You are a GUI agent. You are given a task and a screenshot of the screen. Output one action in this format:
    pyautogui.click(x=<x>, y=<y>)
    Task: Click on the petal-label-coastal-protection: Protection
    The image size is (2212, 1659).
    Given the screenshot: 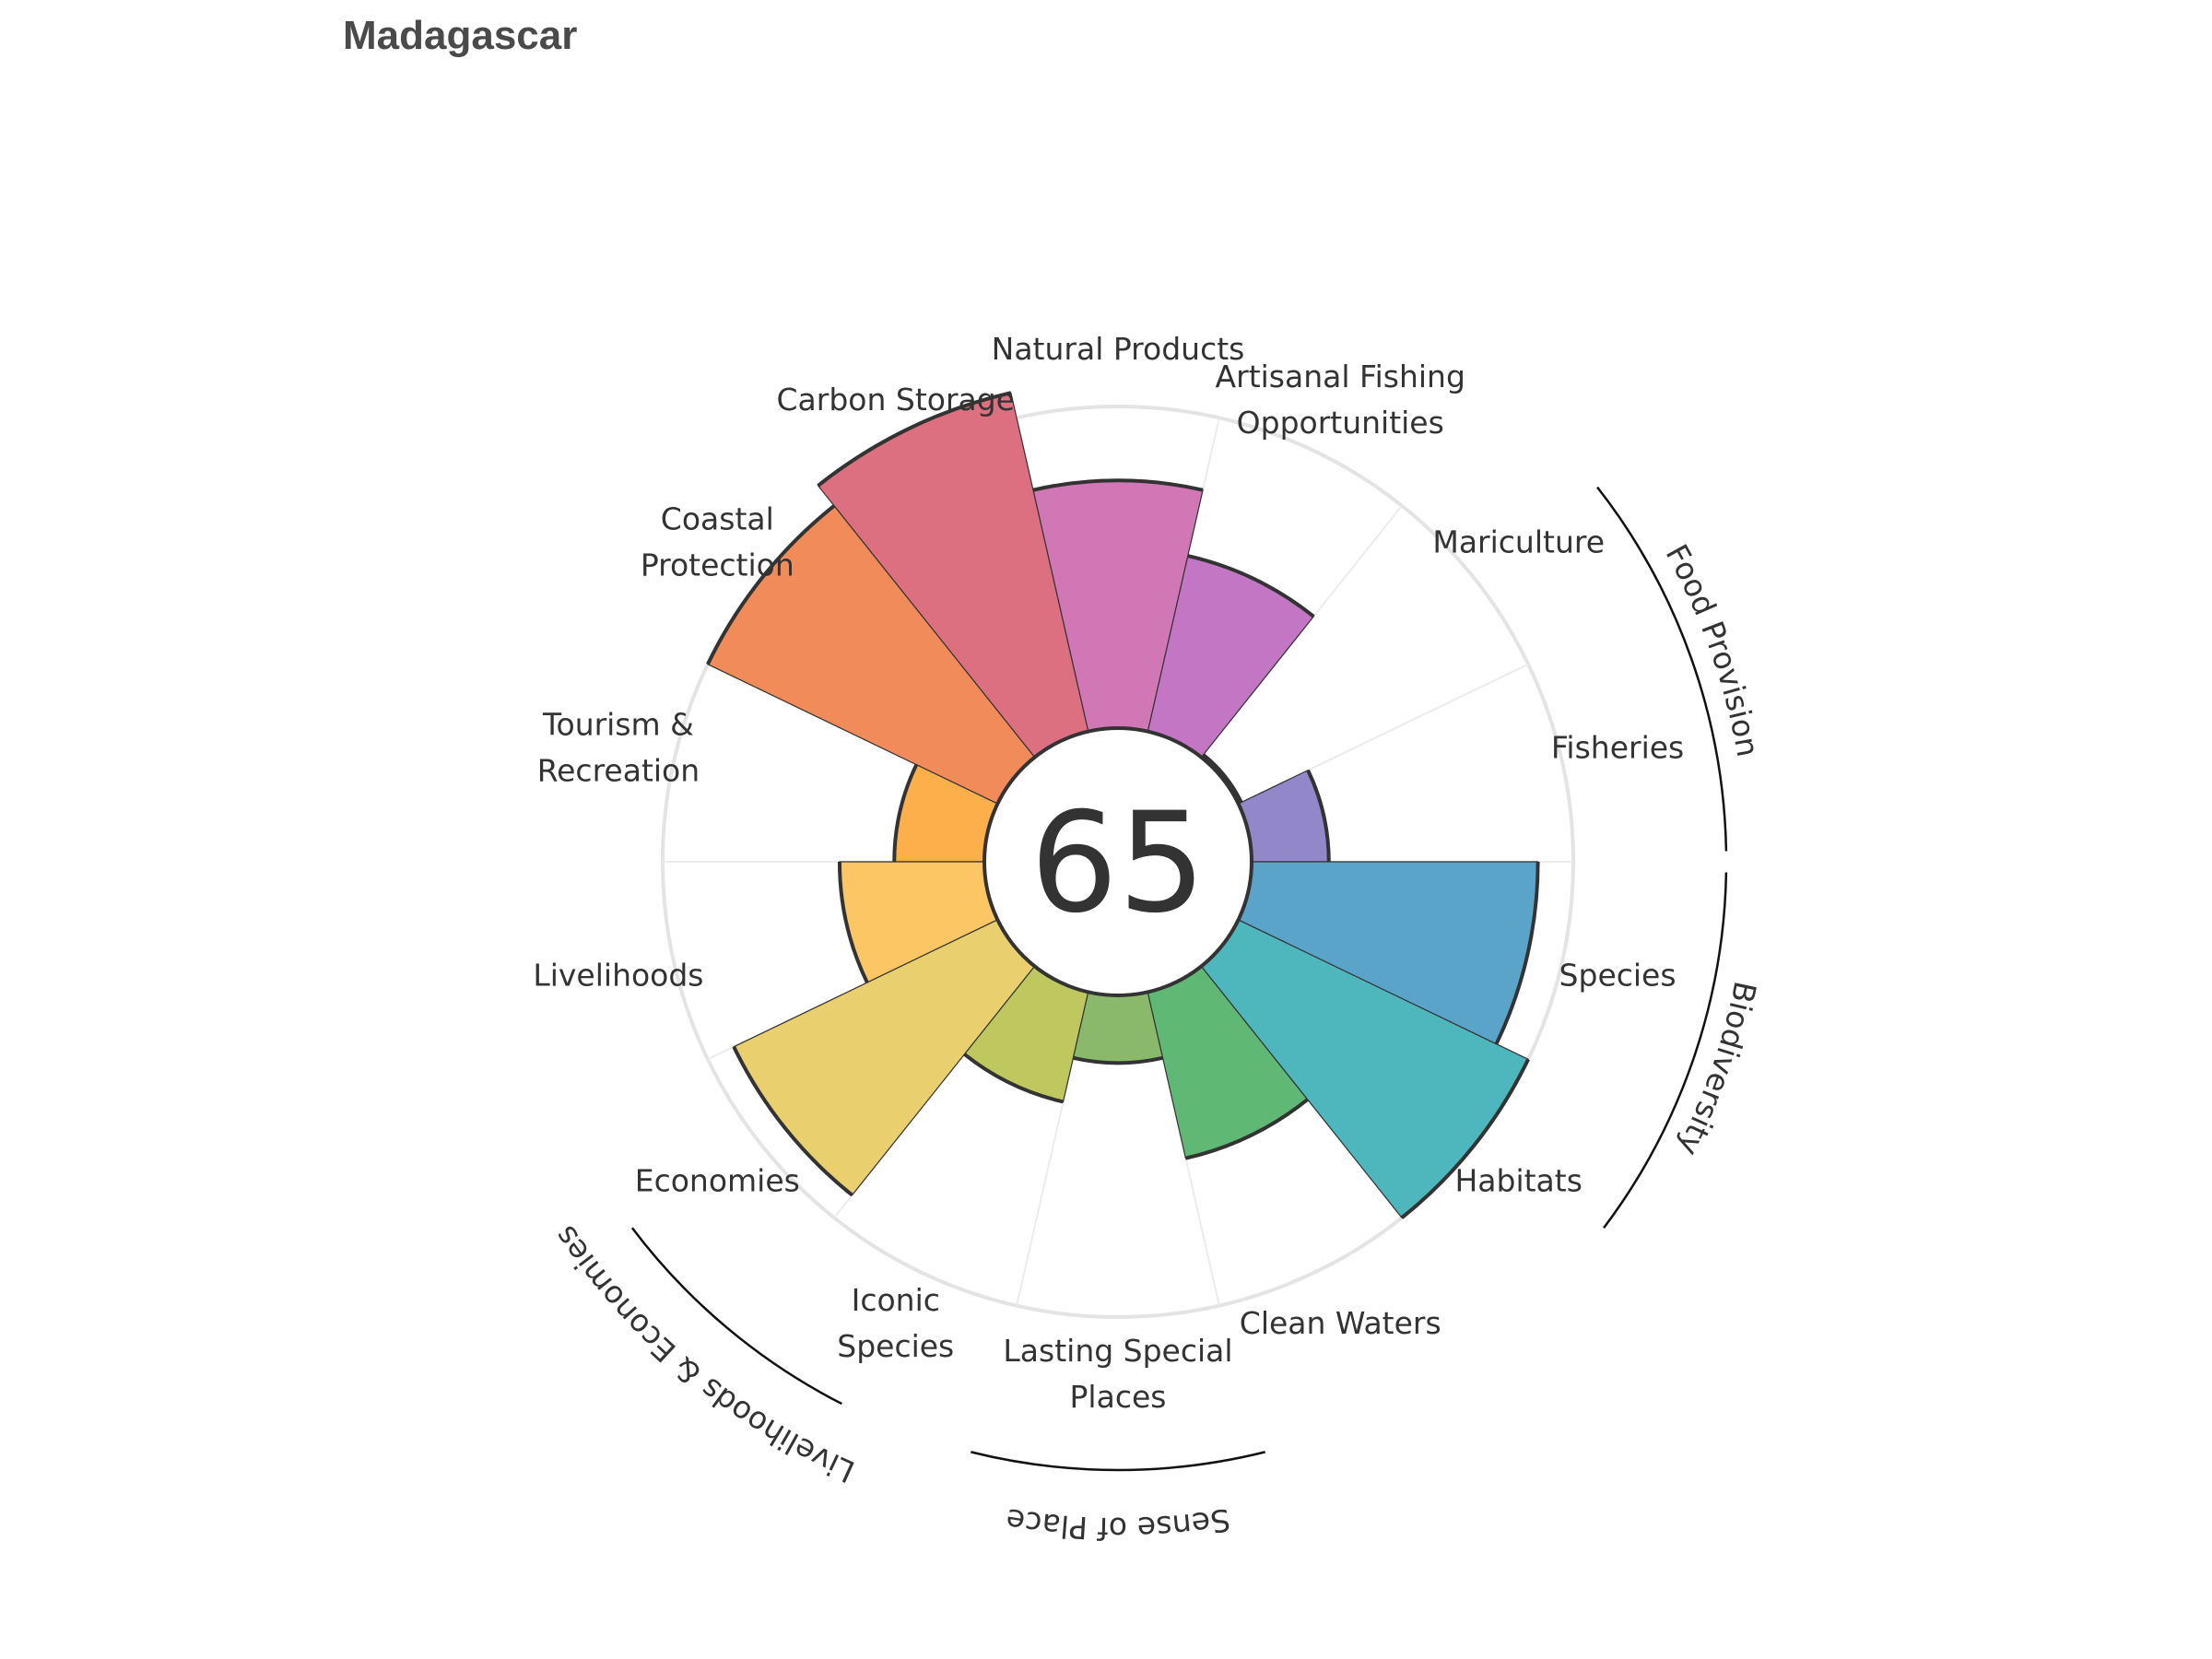 What is the action you would take?
    pyautogui.click(x=717, y=564)
    